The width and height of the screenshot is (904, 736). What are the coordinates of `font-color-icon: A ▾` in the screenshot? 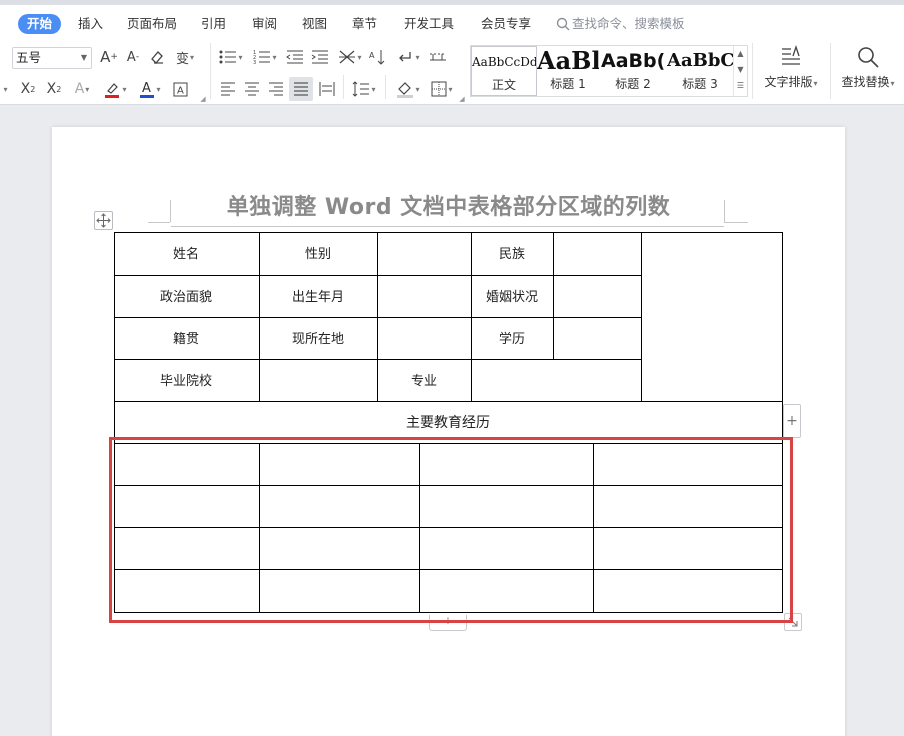 It's located at (150, 89).